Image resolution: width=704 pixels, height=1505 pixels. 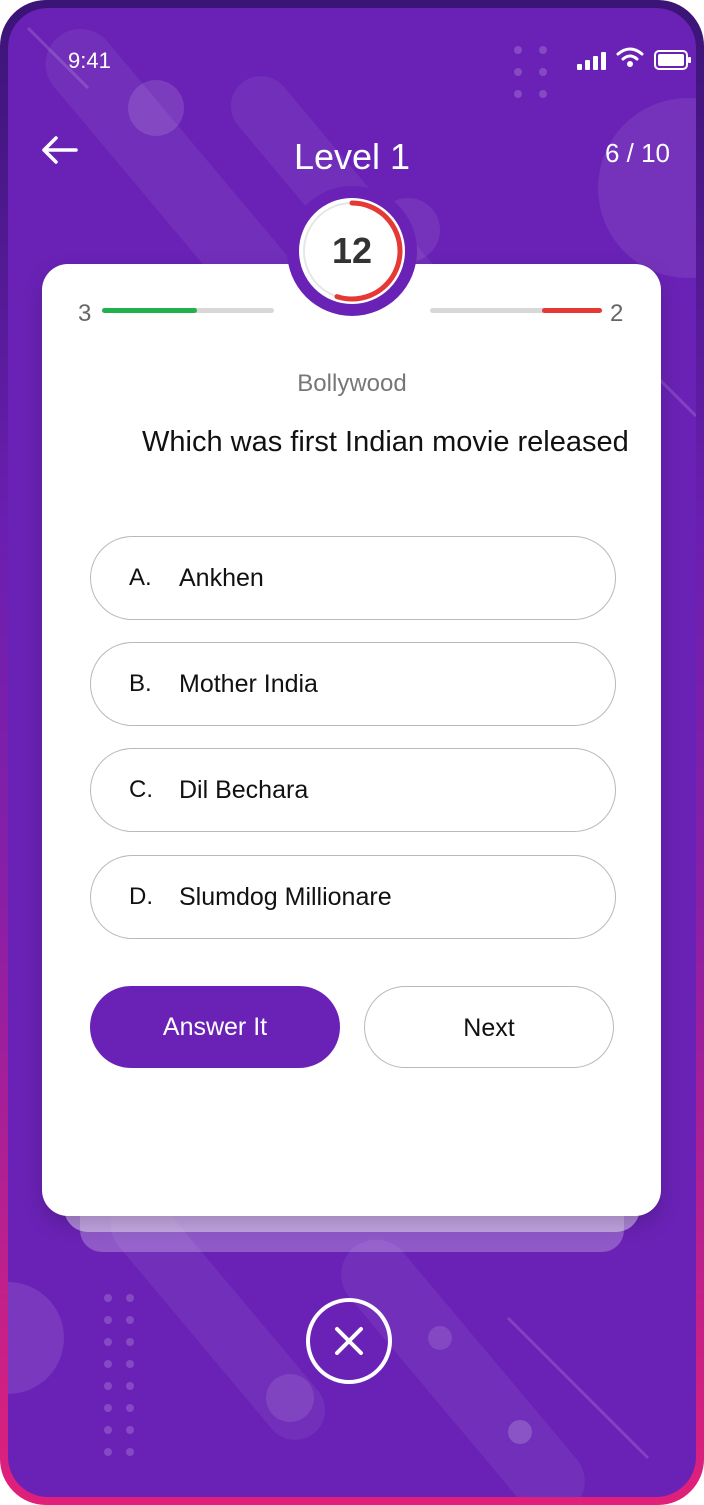 I want to click on option-label: Mother India, so click(x=248, y=684).